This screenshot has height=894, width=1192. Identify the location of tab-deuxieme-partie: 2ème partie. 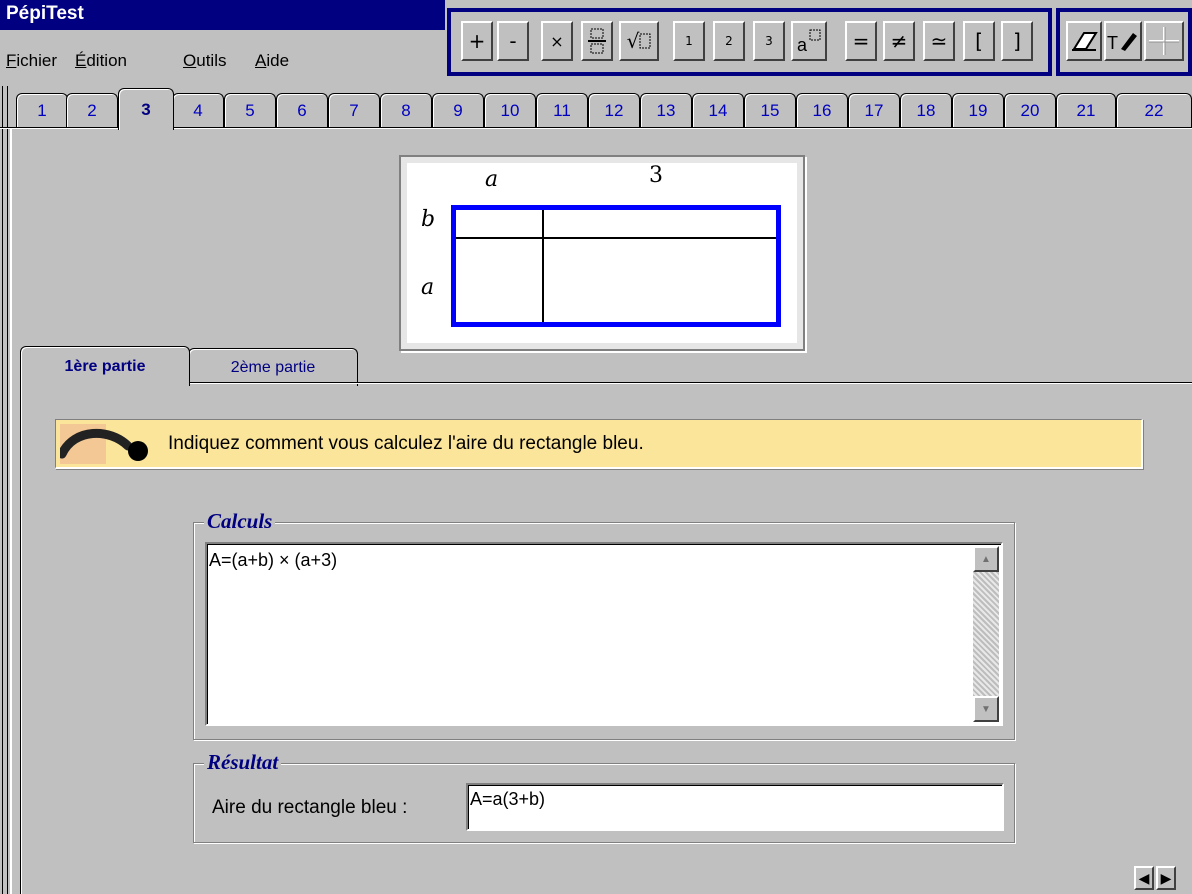
(273, 367).